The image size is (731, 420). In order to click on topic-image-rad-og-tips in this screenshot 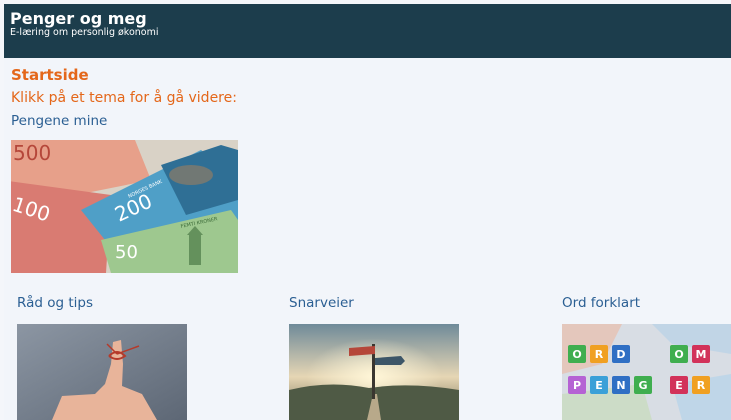, I will do `click(102, 372)`.